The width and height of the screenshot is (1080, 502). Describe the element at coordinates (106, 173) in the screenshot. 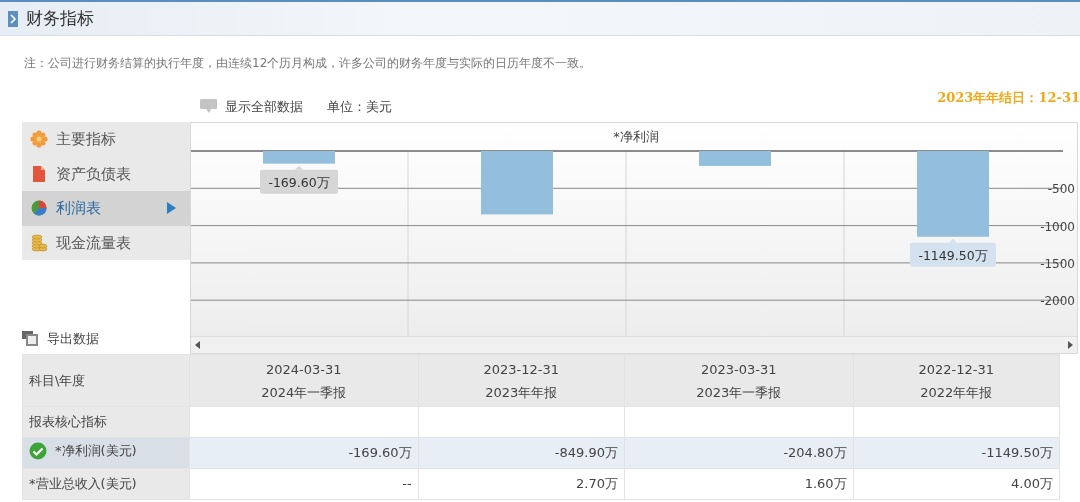

I see `sidebar-item: 资产负债表` at that location.